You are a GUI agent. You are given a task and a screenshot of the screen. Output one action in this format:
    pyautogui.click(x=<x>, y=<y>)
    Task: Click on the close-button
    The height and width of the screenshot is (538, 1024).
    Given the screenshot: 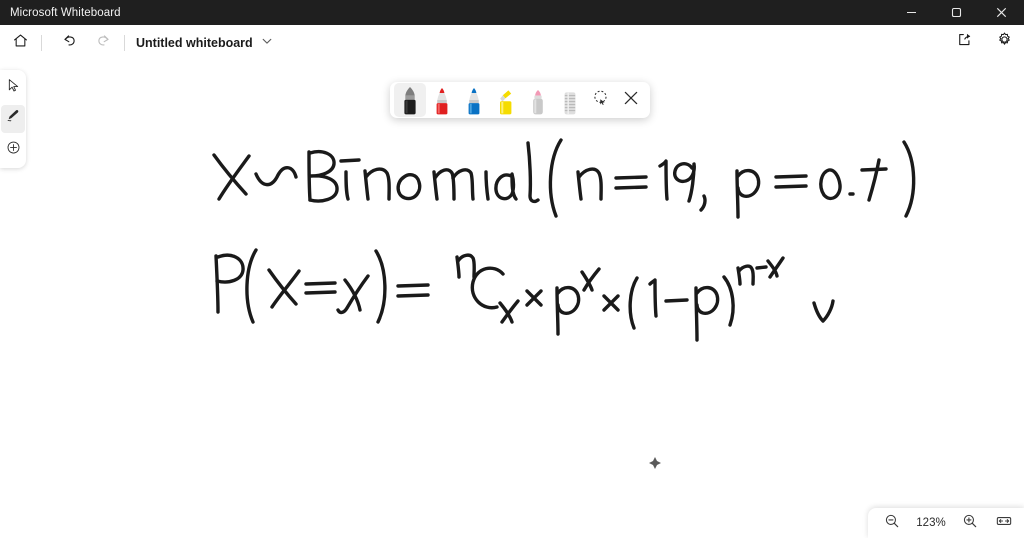 What is the action you would take?
    pyautogui.click(x=1001, y=12)
    